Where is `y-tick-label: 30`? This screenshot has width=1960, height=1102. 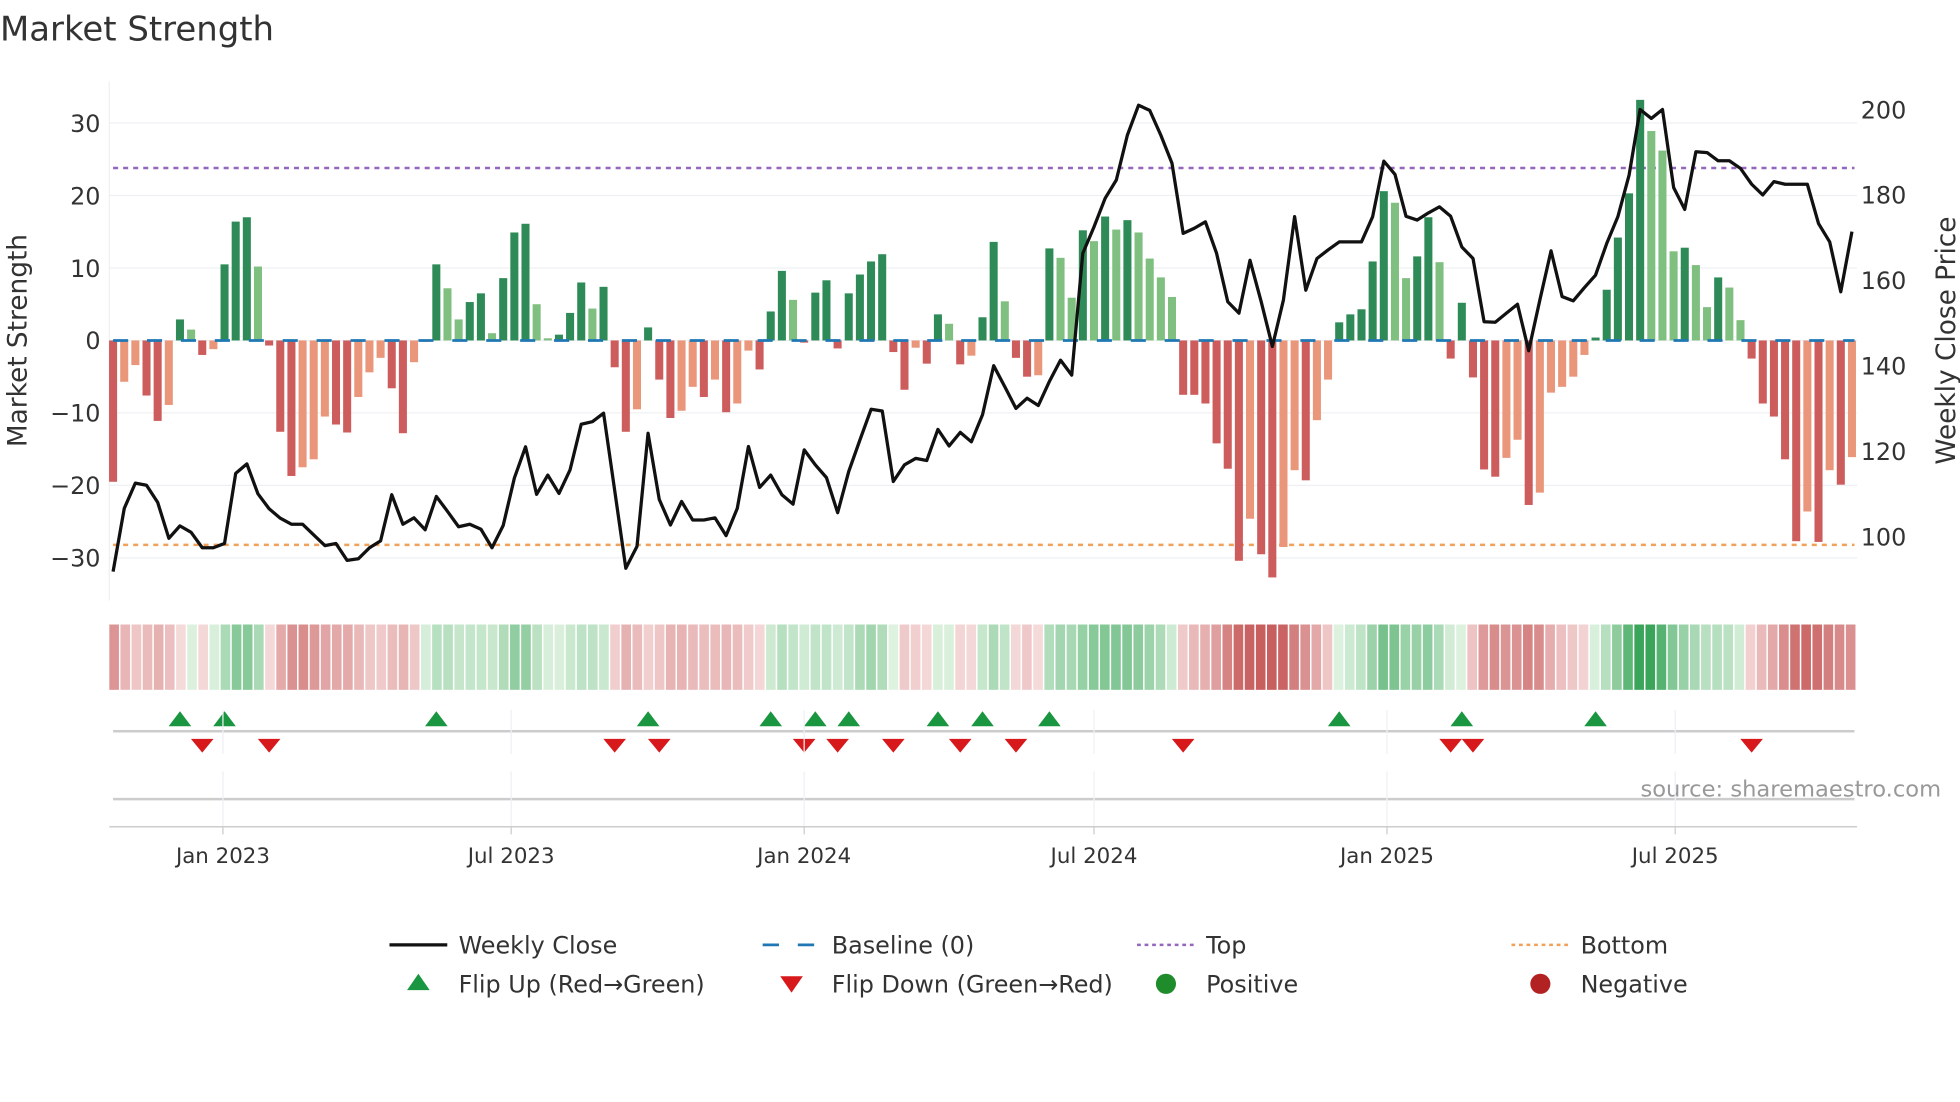
y-tick-label: 30 is located at coordinates (85, 124).